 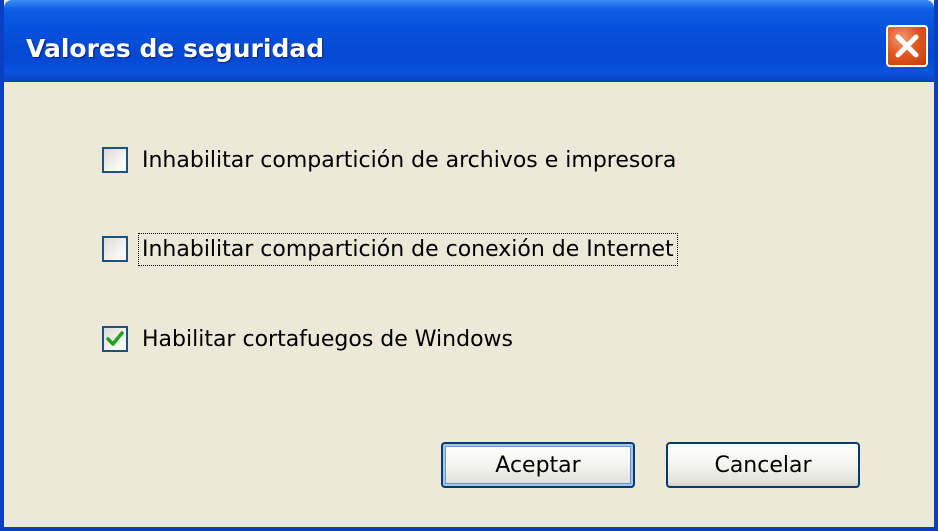 What do you see at coordinates (115, 160) in the screenshot?
I see `disable-file-printer-sharing-checkbox` at bounding box center [115, 160].